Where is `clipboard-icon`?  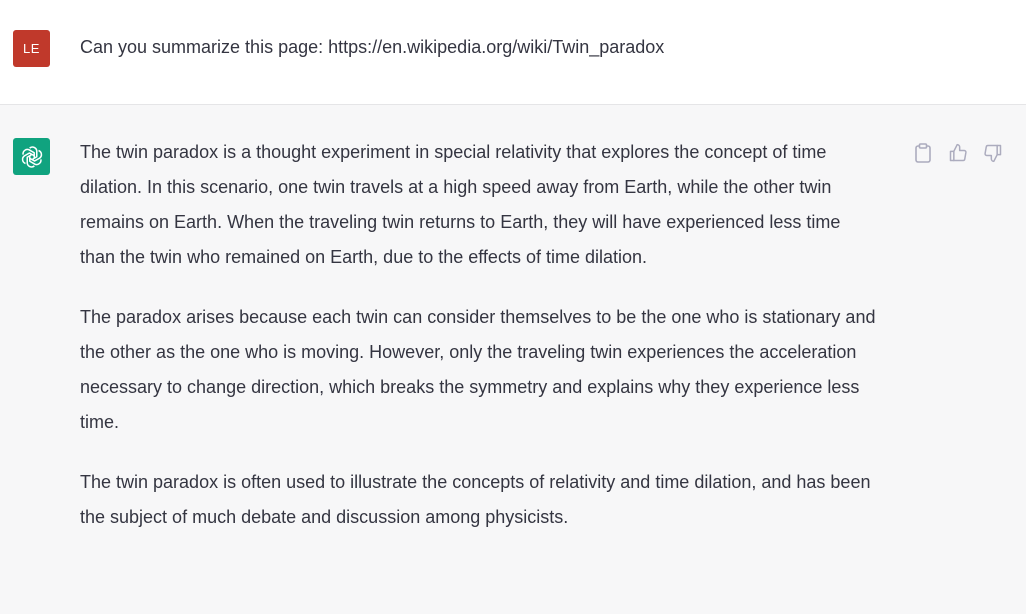 clipboard-icon is located at coordinates (922, 152).